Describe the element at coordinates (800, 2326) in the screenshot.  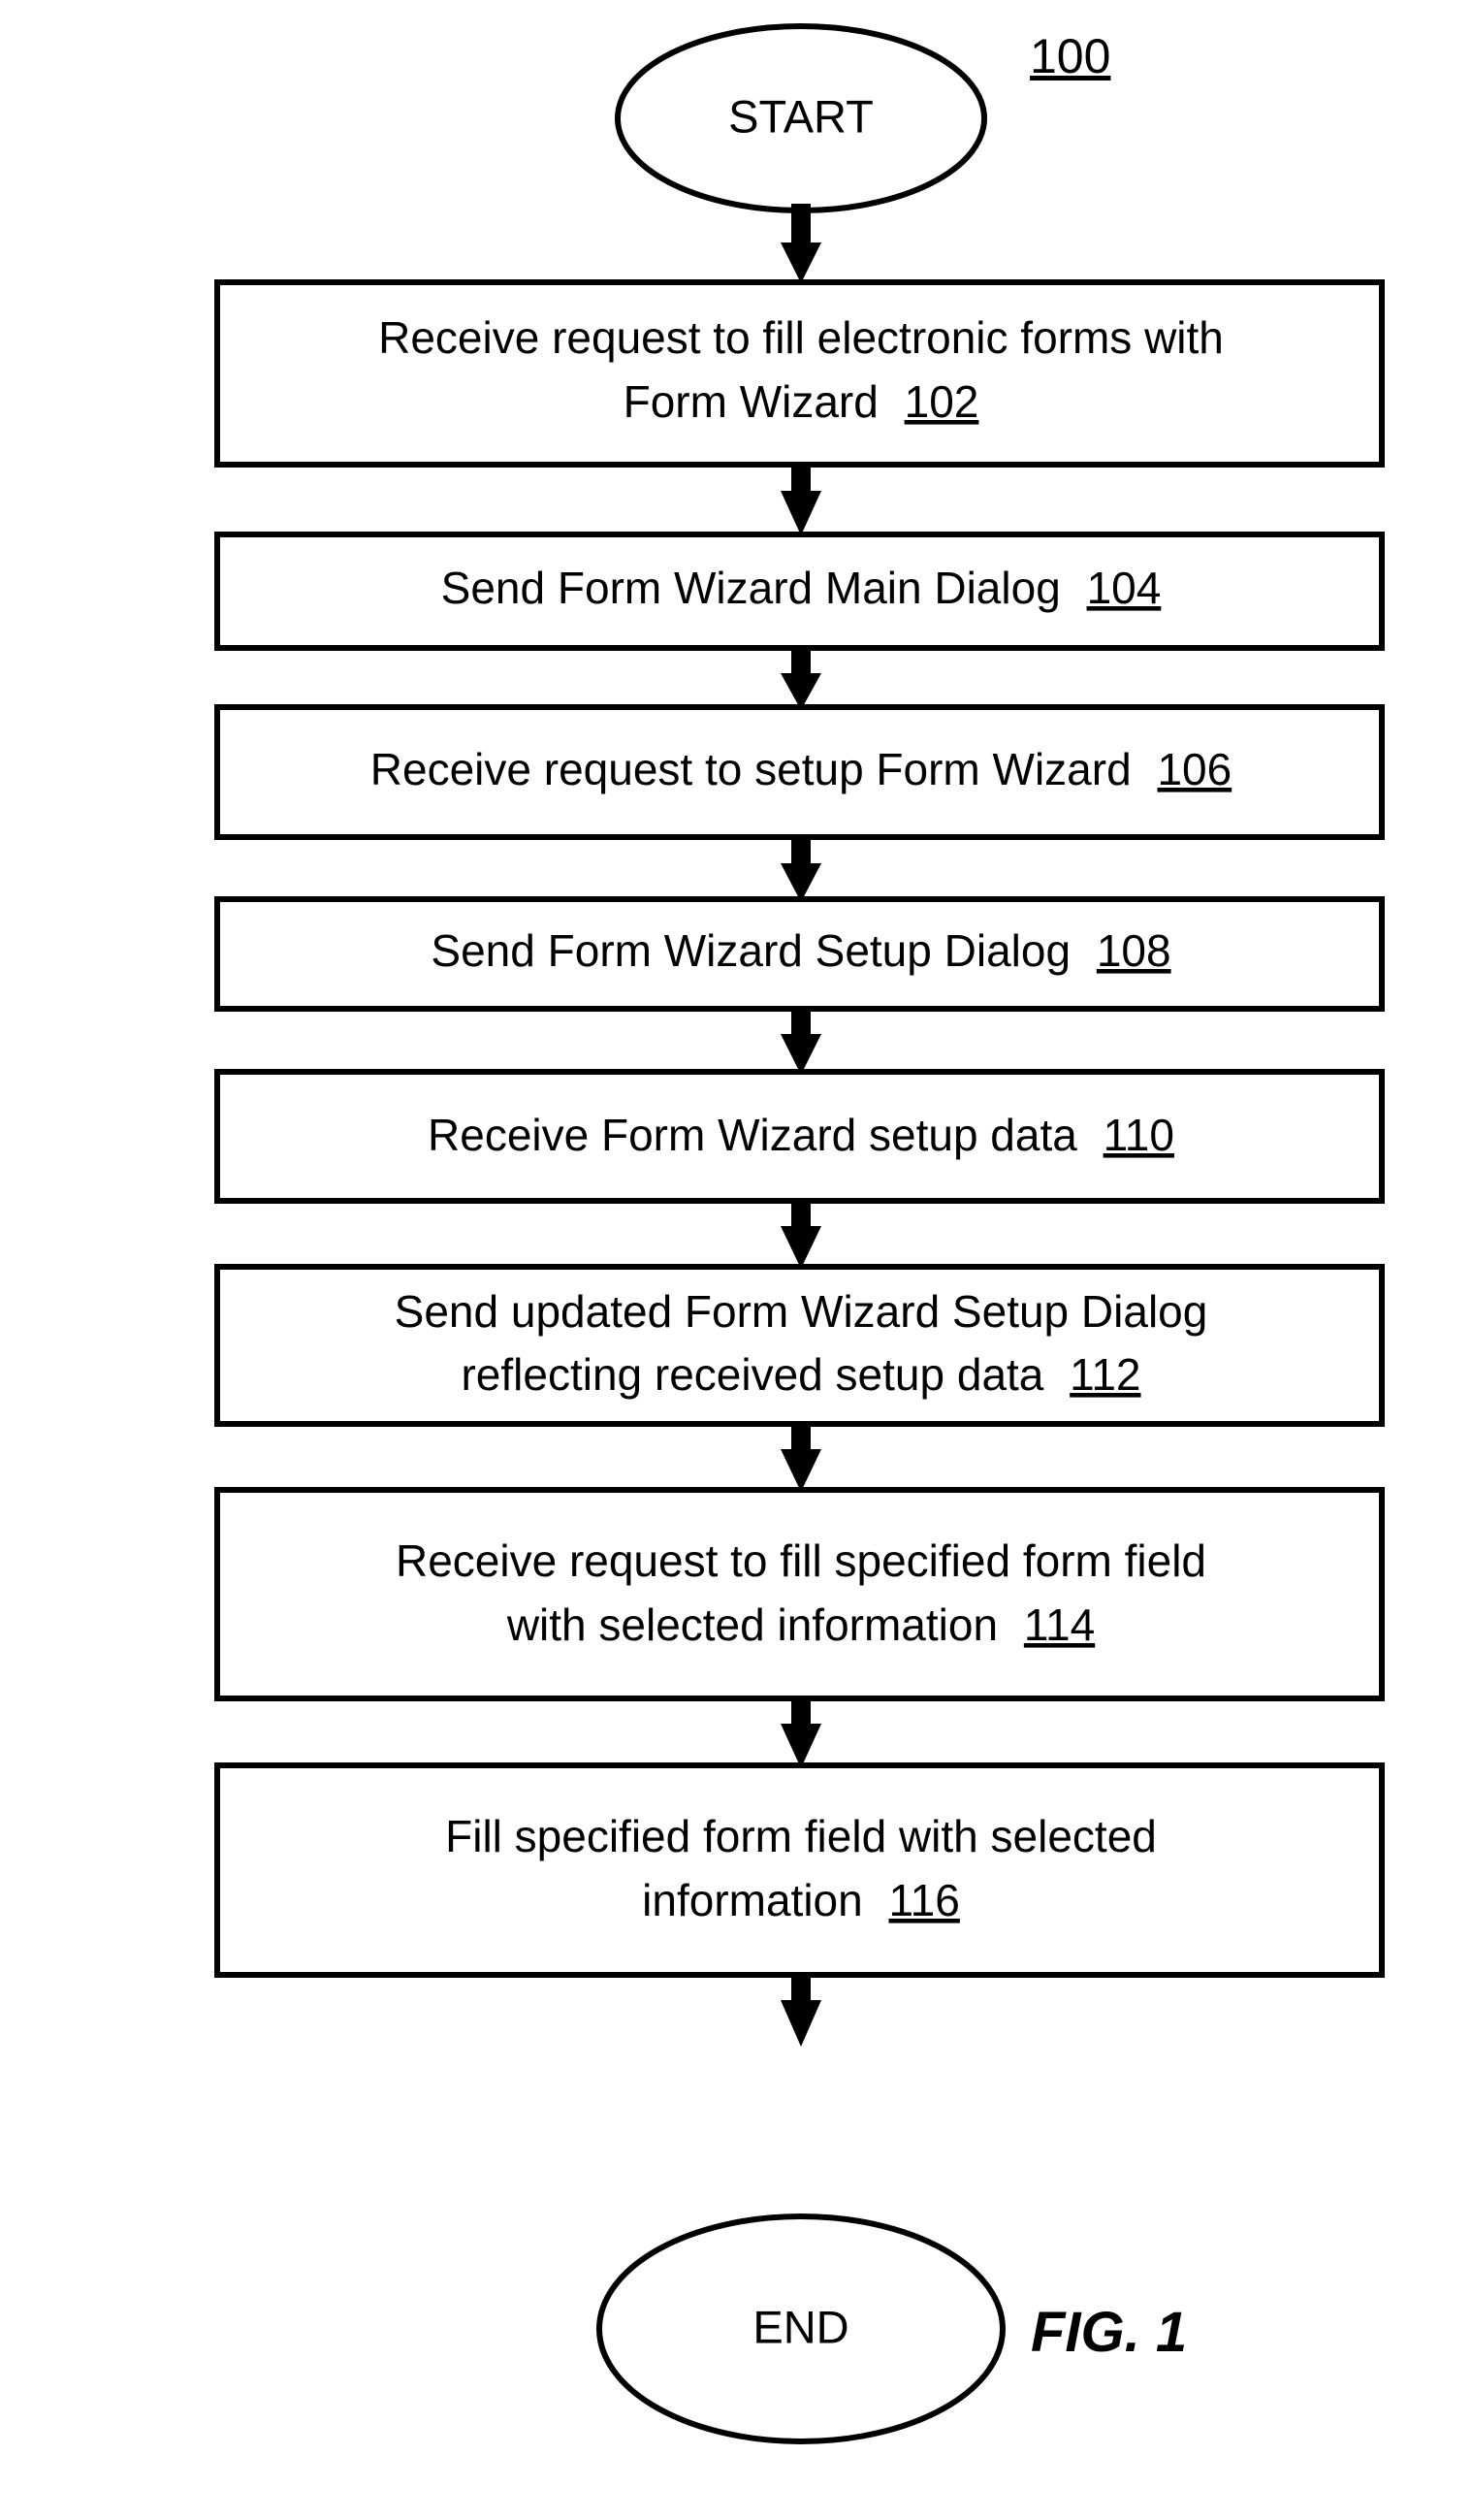
I see `end-terminator-label: END` at that location.